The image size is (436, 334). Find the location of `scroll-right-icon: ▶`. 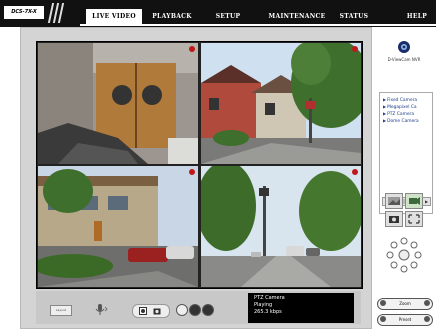

scroll-right-icon: ▶ is located at coordinates (426, 201).